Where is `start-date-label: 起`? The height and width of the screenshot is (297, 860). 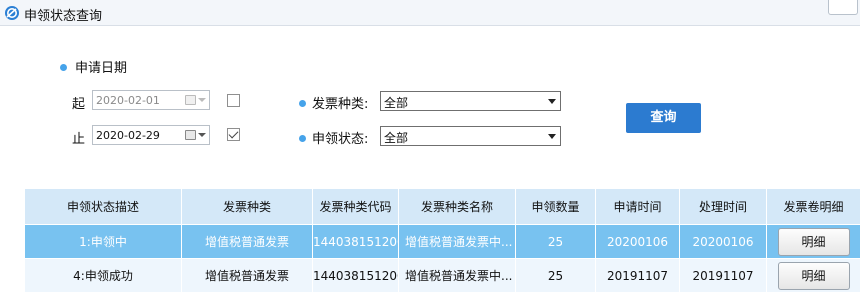
start-date-label: 起 is located at coordinates (79, 104).